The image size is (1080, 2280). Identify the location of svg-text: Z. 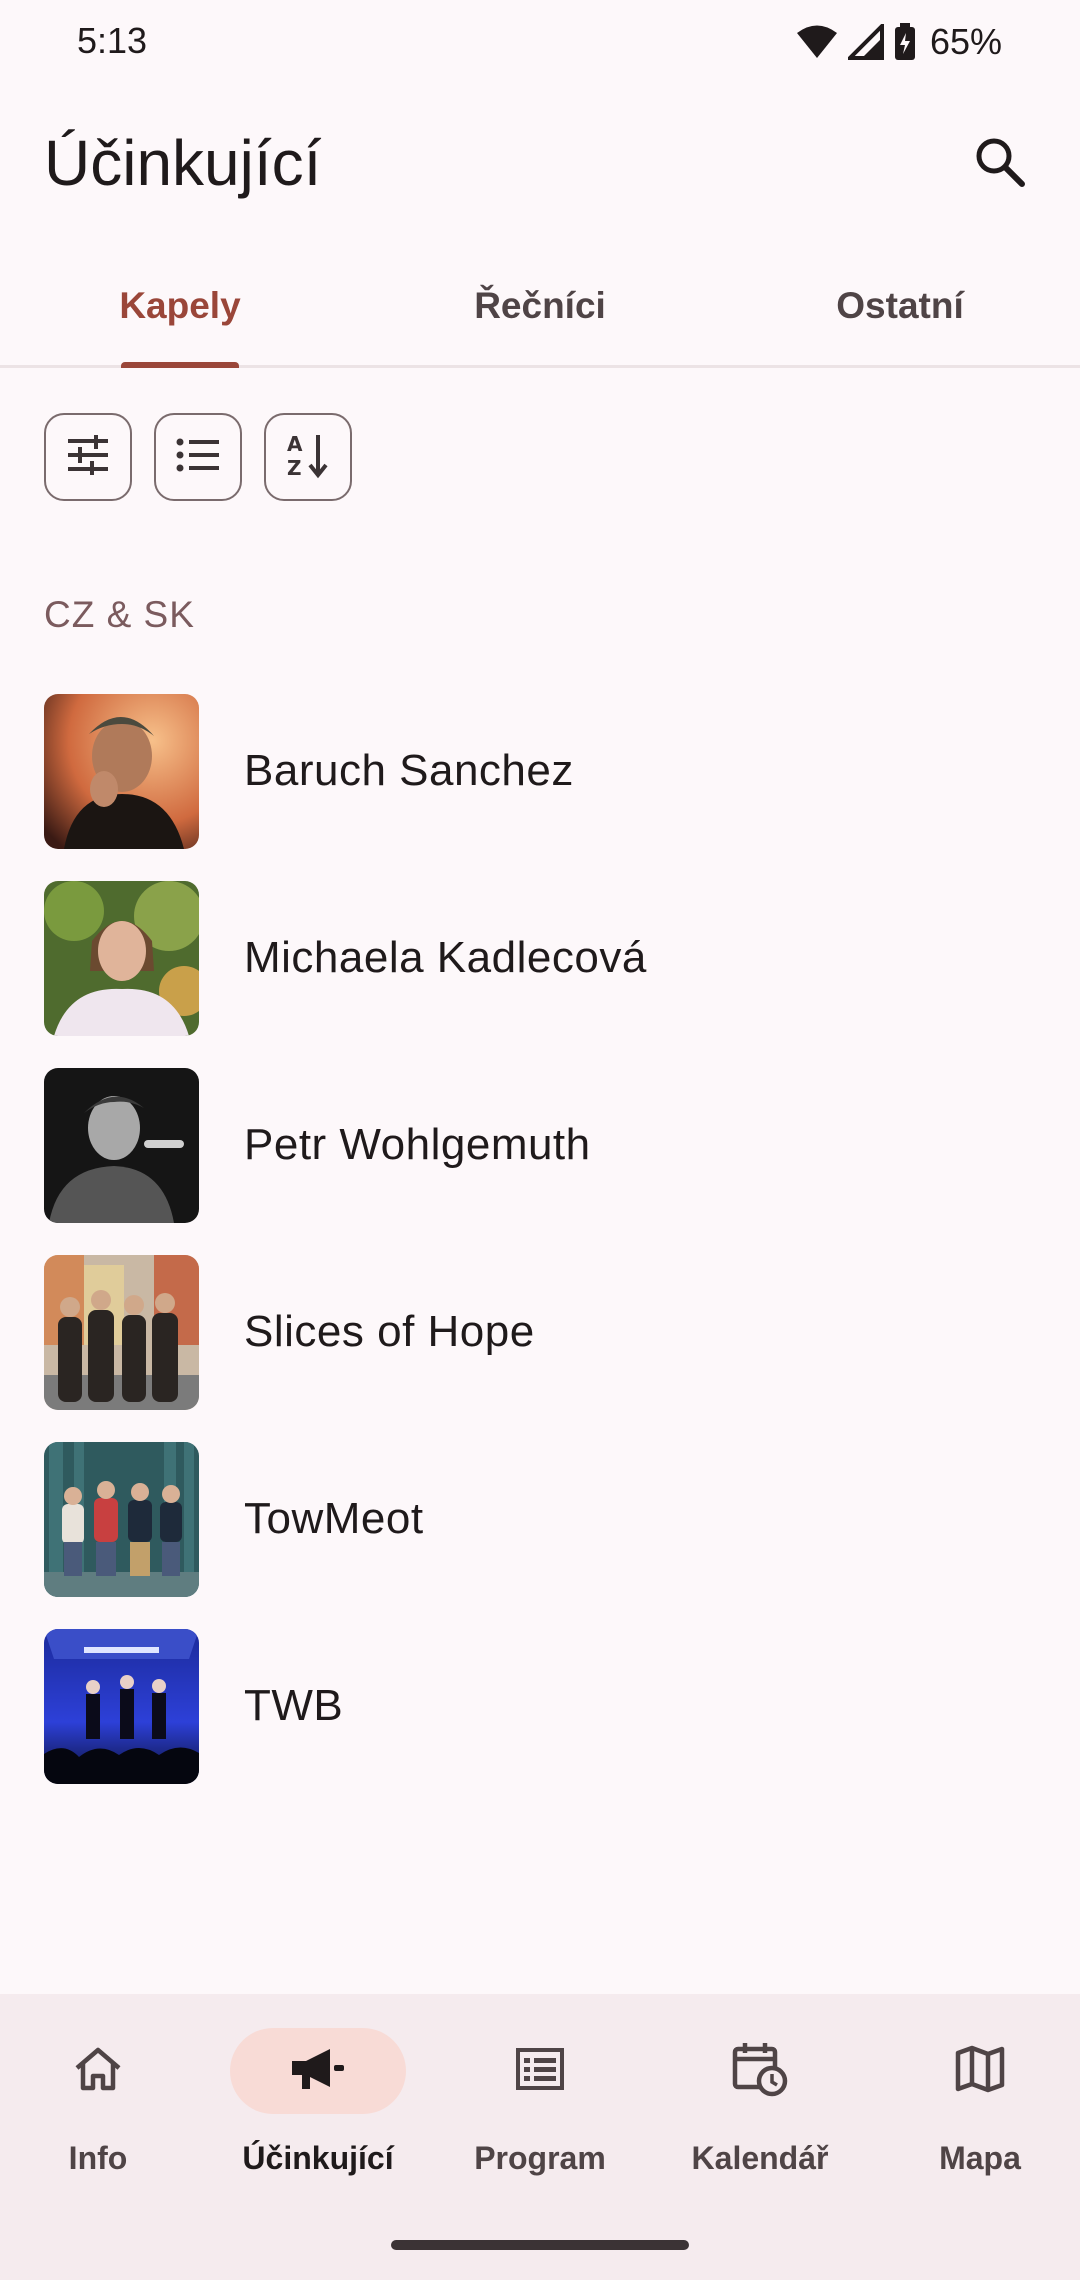
(294, 467).